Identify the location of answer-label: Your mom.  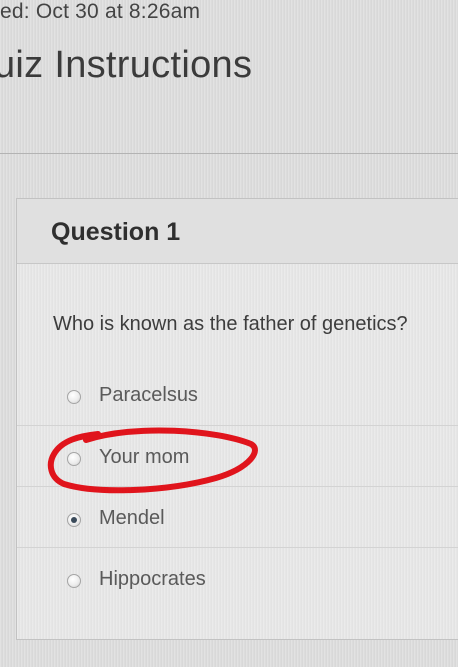
(144, 457).